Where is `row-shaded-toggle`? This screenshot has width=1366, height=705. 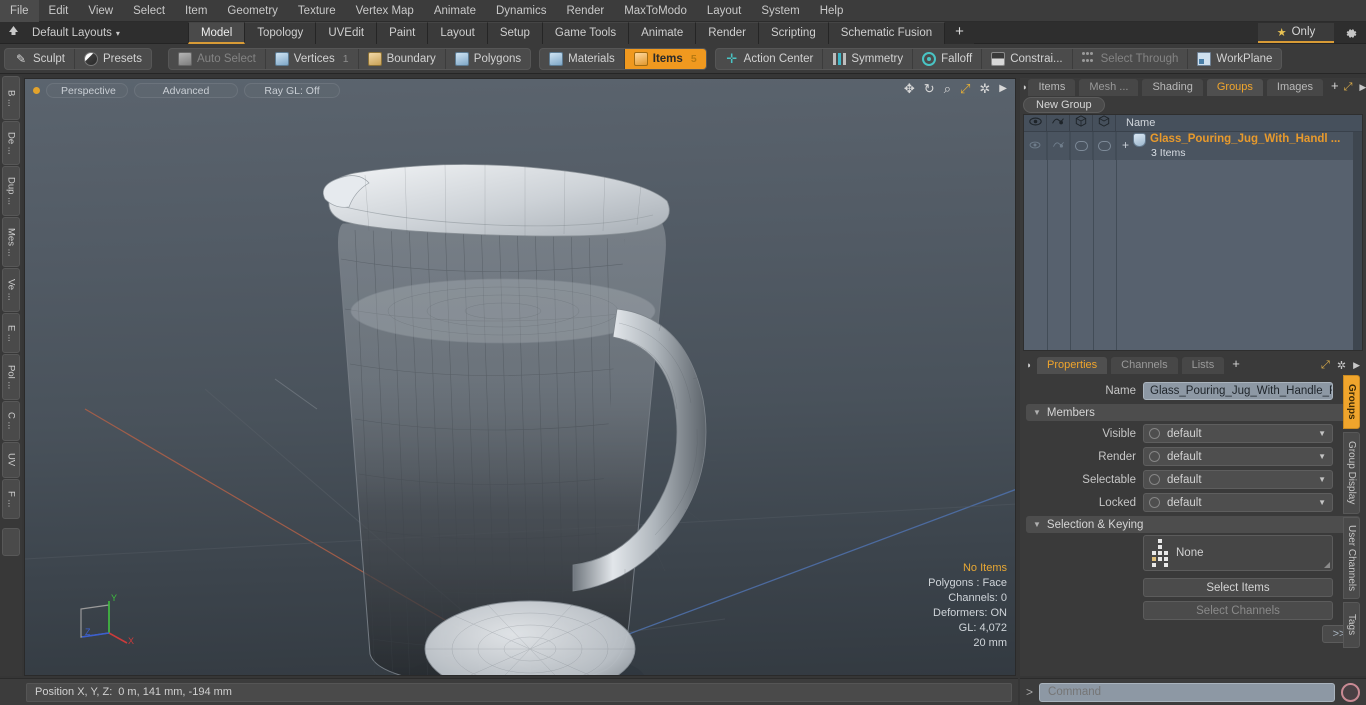 row-shaded-toggle is located at coordinates (1104, 146).